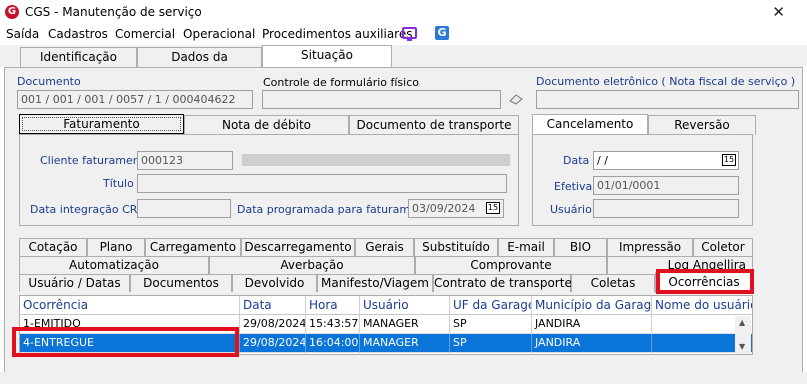  Describe the element at coordinates (118, 183) in the screenshot. I see `titulo-label: Título` at that location.